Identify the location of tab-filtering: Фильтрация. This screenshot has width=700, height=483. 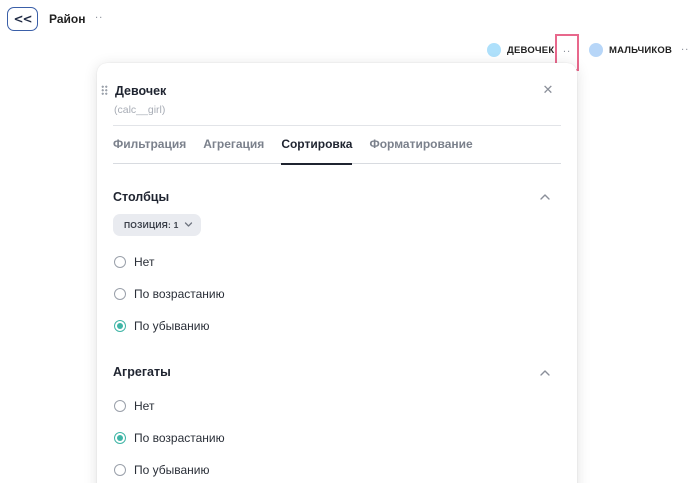
(149, 149).